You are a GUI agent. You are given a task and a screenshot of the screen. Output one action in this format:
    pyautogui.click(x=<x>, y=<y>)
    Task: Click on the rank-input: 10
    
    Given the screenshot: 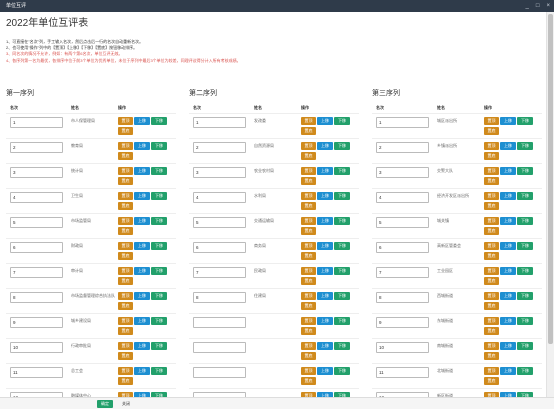 What is the action you would take?
    pyautogui.click(x=402, y=347)
    